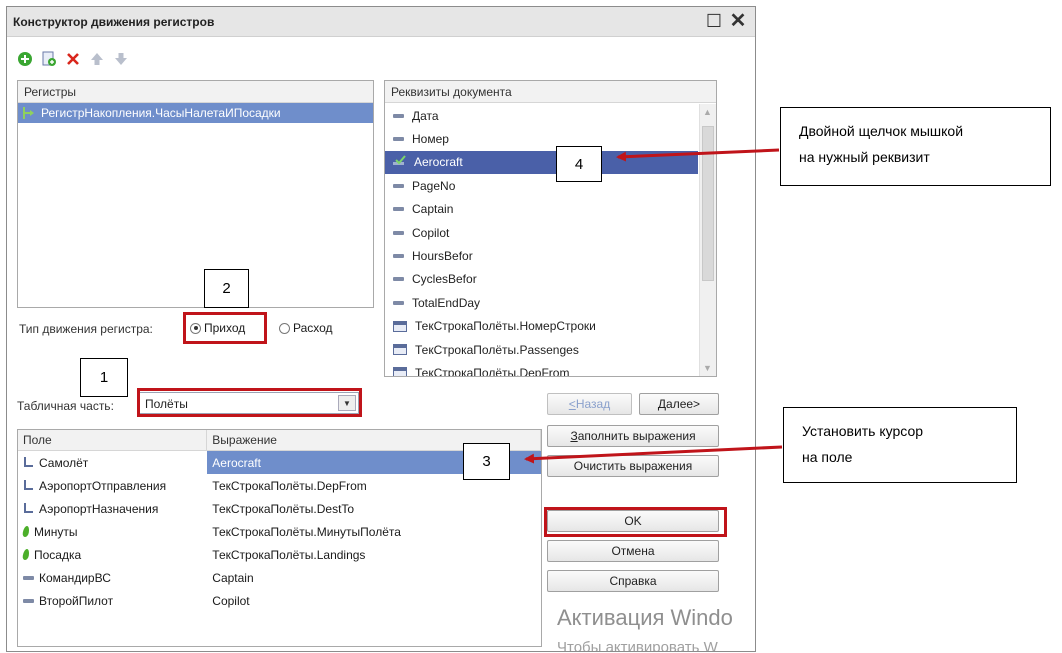  I want to click on attribute-item: Aerocraft, so click(541, 162).